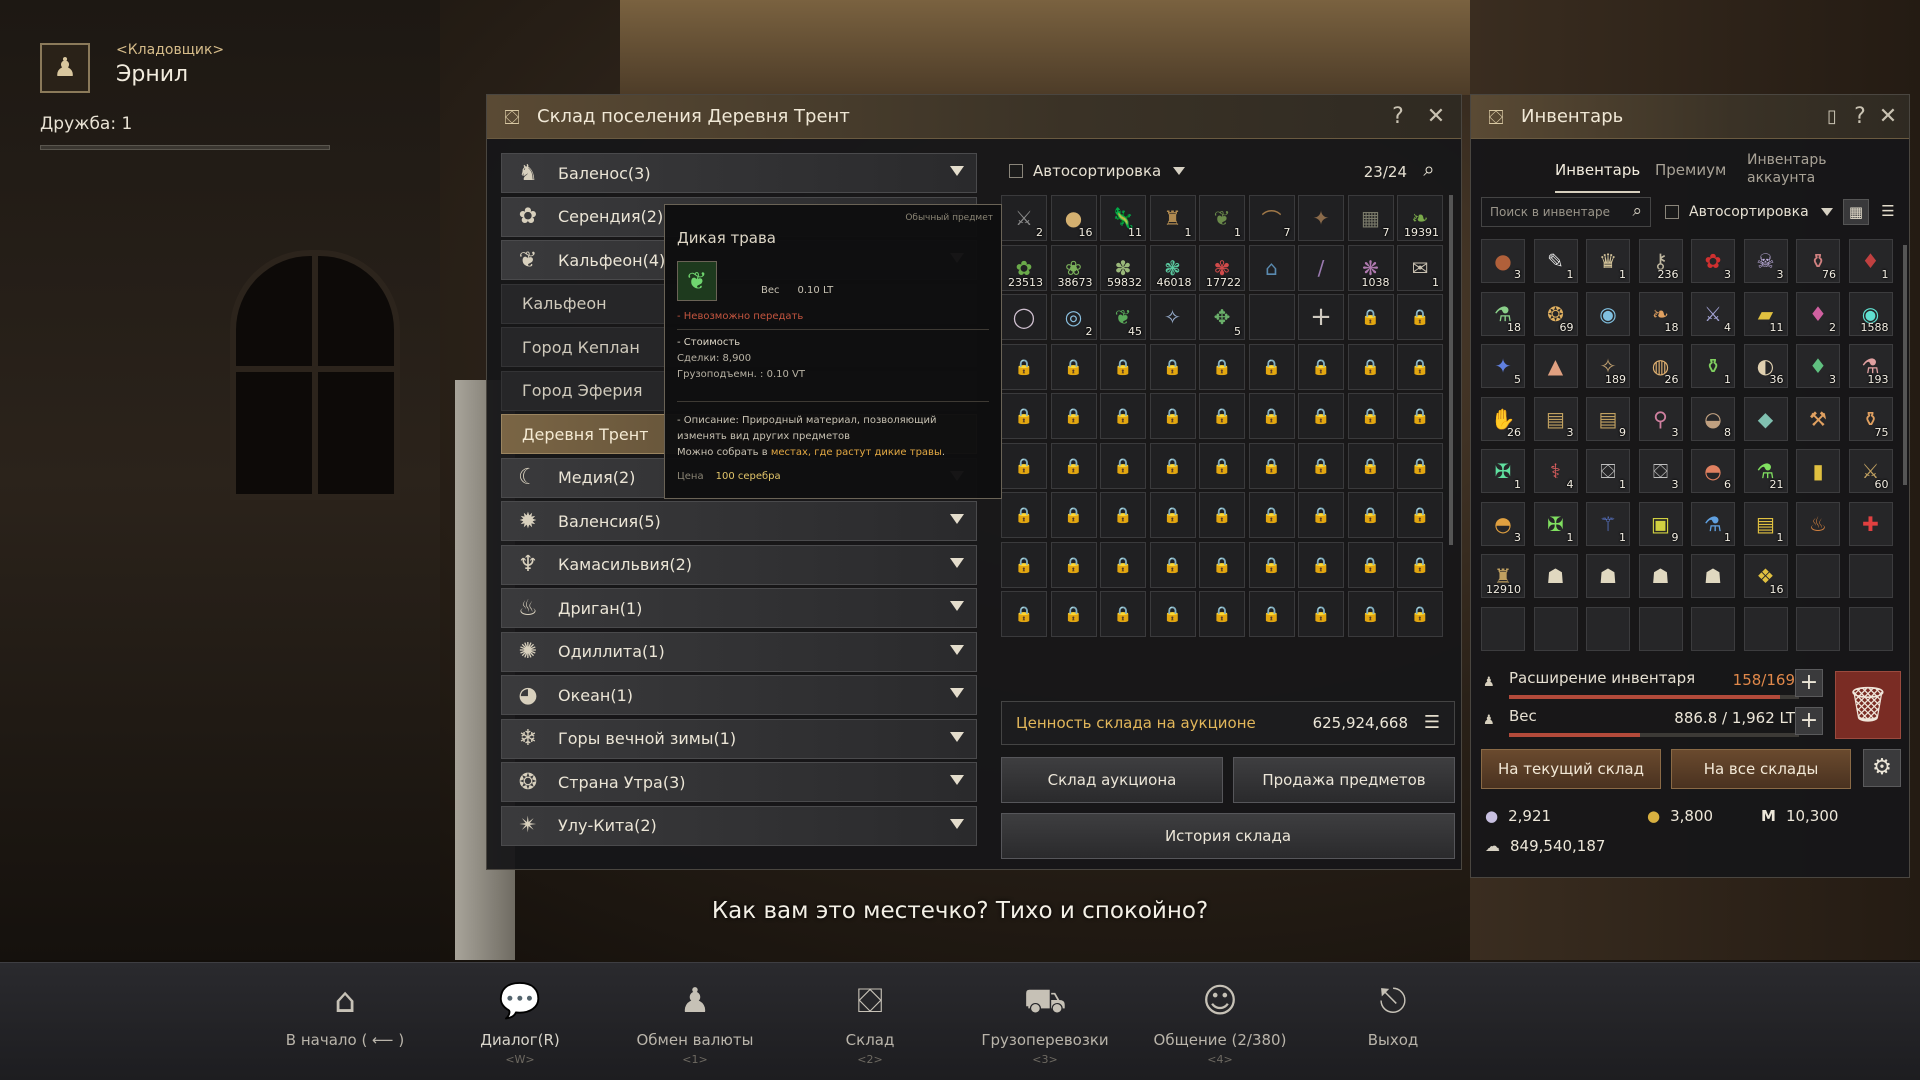  Describe the element at coordinates (1608, 261) in the screenshot. I see `inventory-item-slot: ♛ 1` at that location.